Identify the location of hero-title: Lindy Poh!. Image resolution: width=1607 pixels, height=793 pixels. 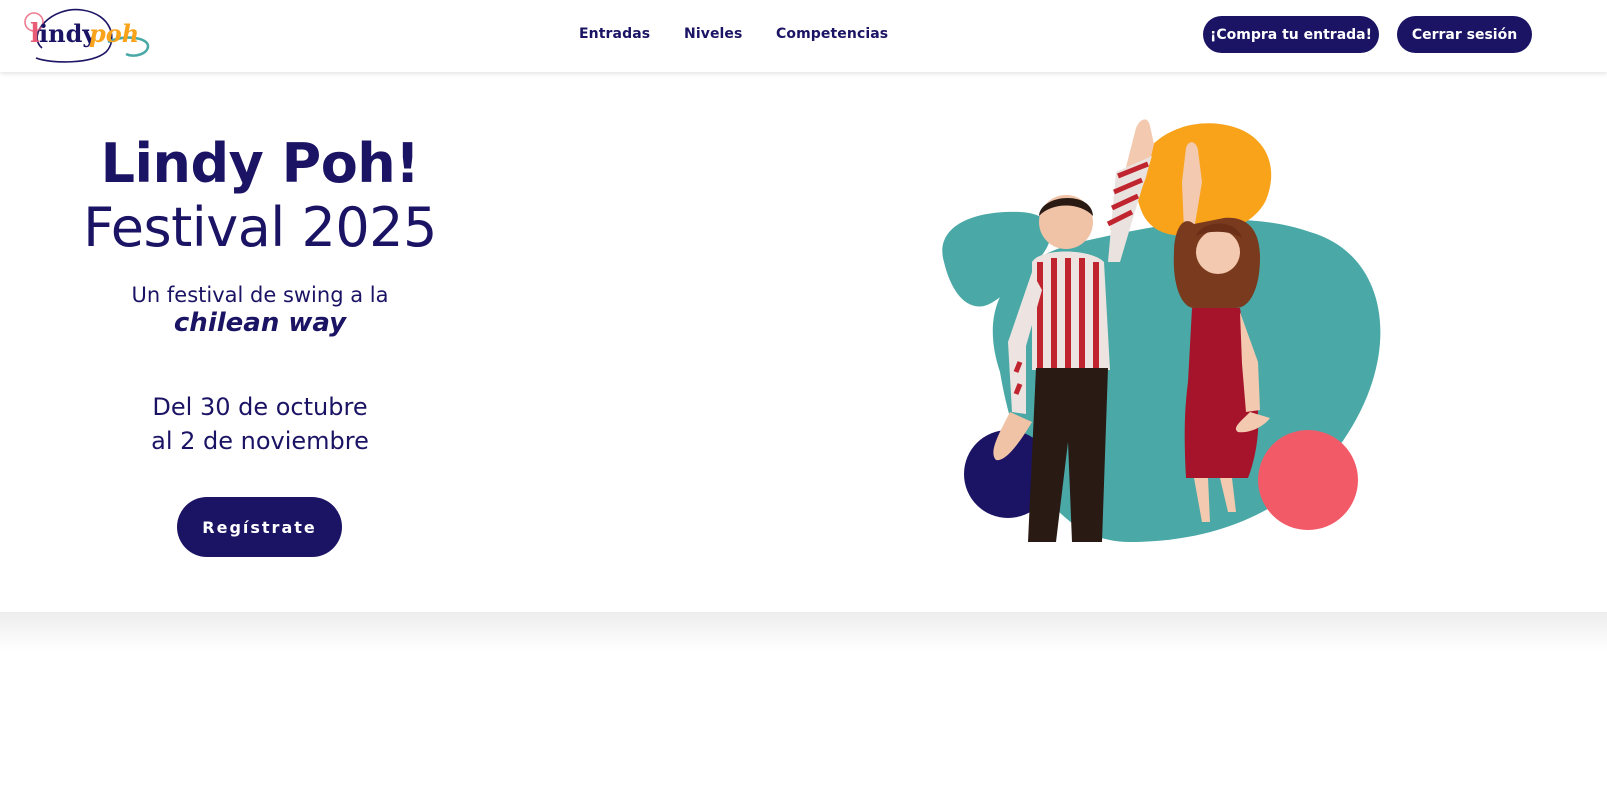
(260, 163).